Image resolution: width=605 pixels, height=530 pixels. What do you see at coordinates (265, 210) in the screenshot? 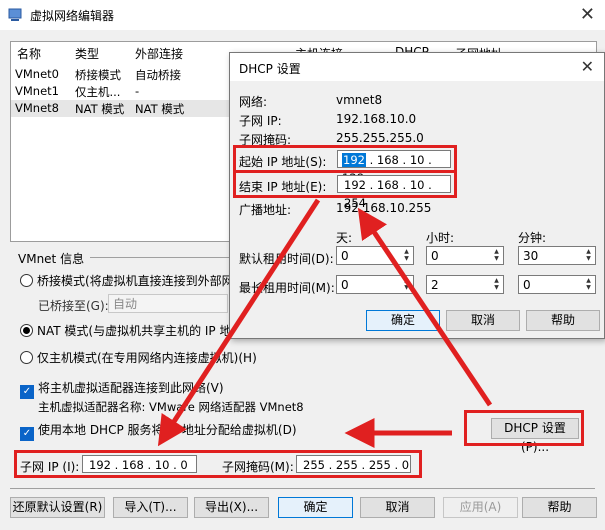
I see `broadcast-label: 广播地址:` at bounding box center [265, 210].